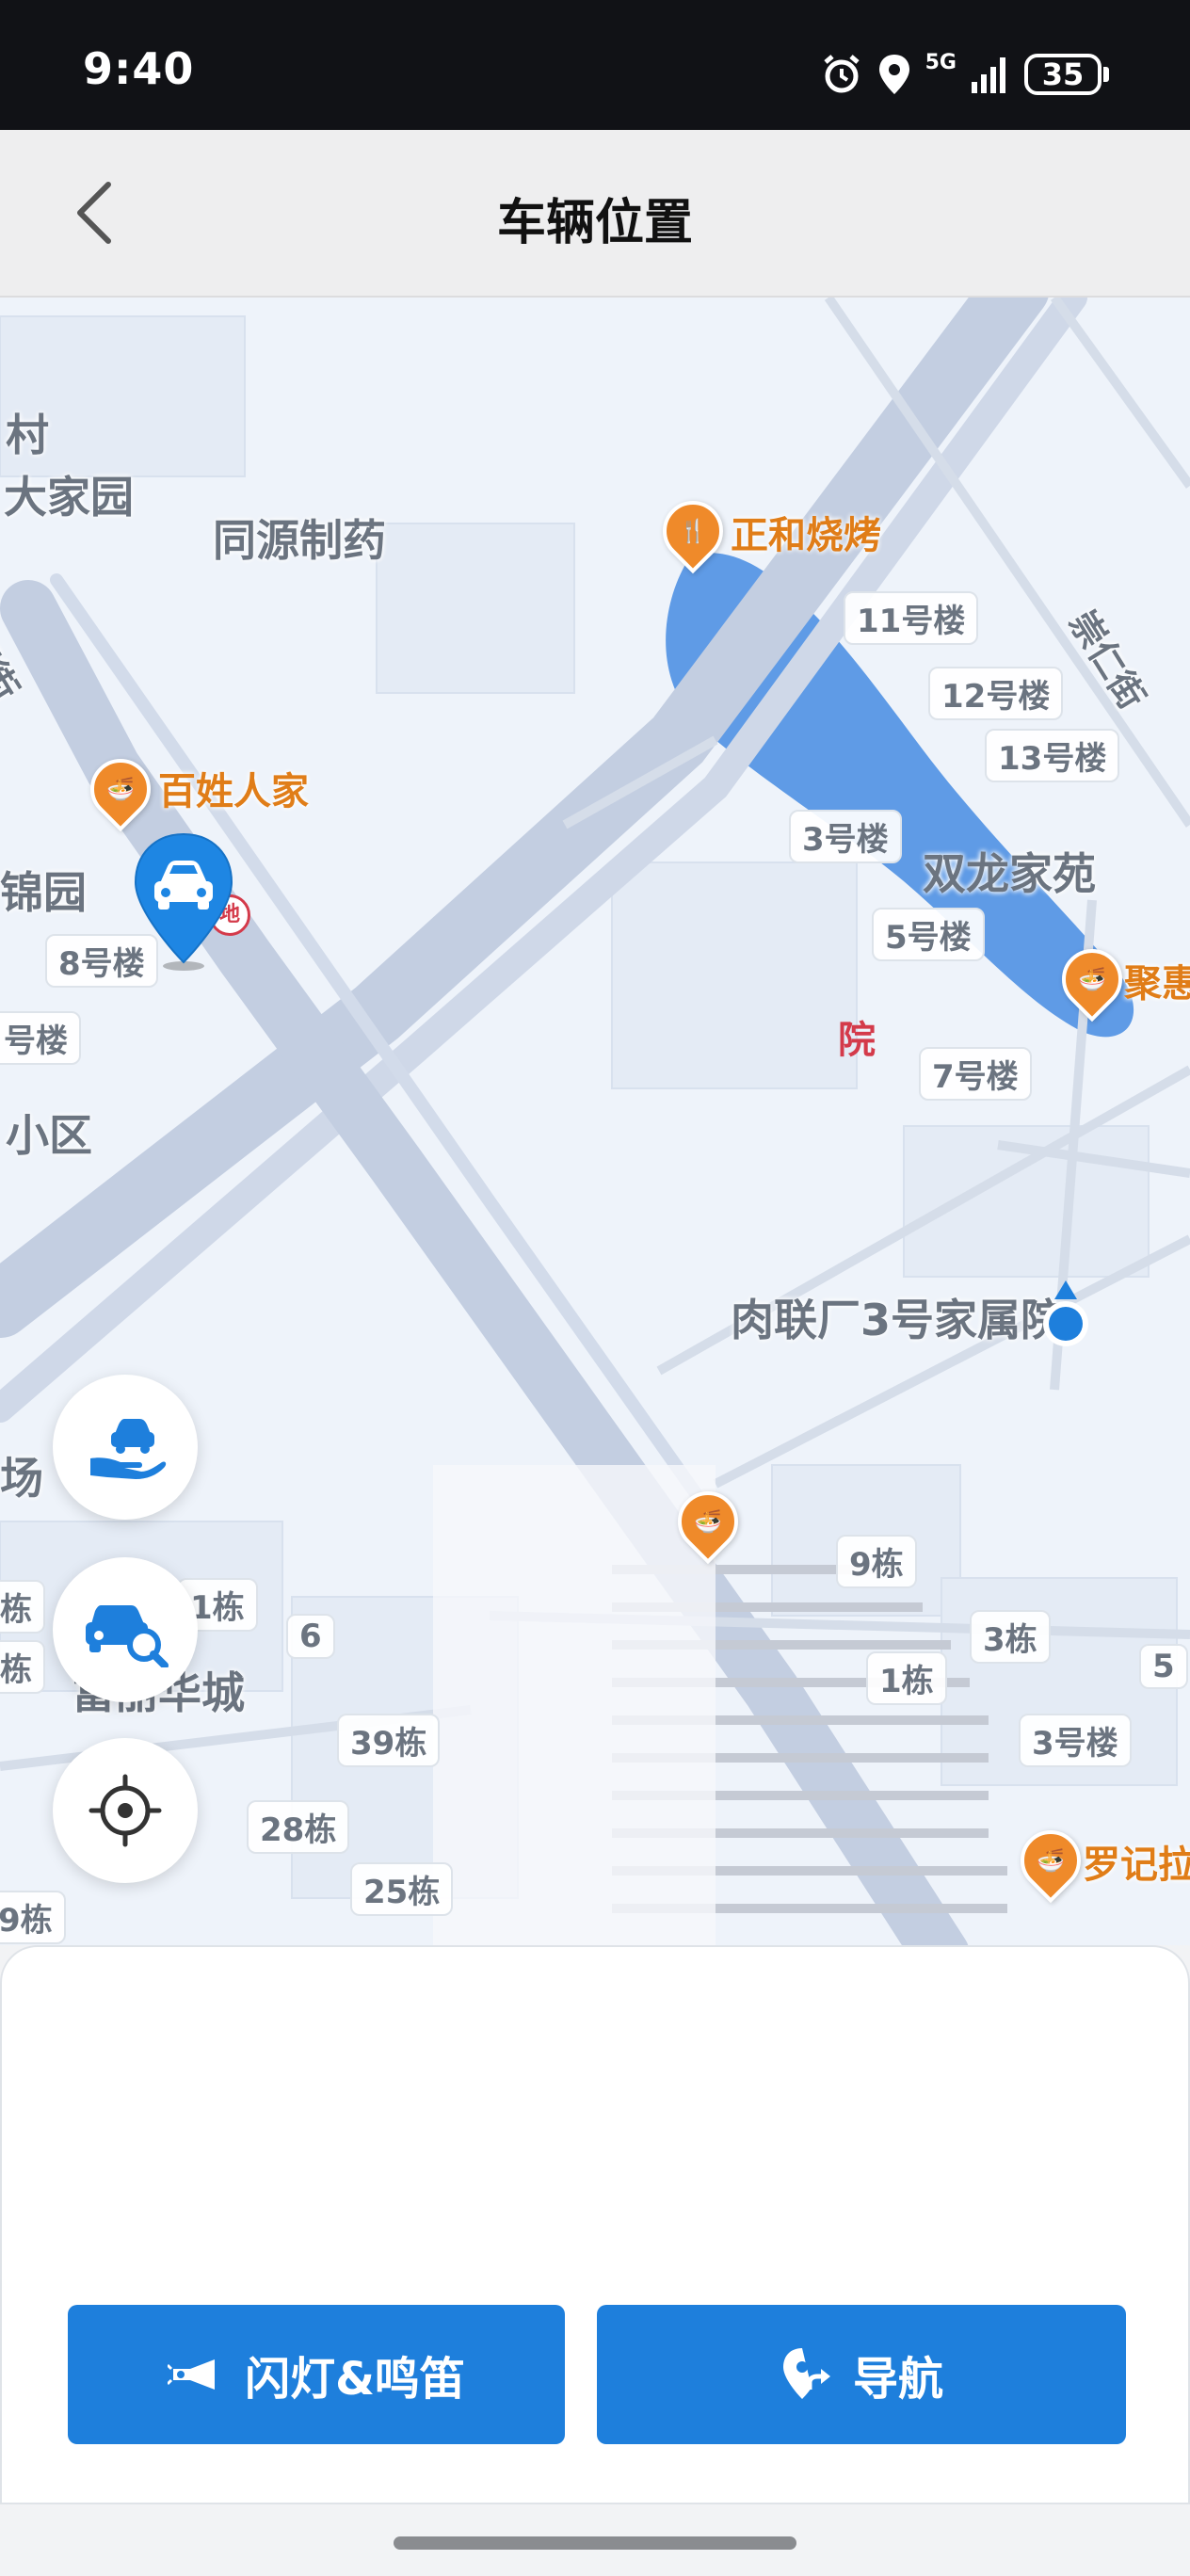 The height and width of the screenshot is (2576, 1190). I want to click on status-bar: 9:40 5G 35, so click(595, 65).